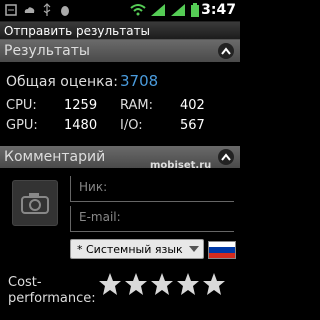 This screenshot has height=320, width=320. I want to click on nick-field: Ник:, so click(152, 189).